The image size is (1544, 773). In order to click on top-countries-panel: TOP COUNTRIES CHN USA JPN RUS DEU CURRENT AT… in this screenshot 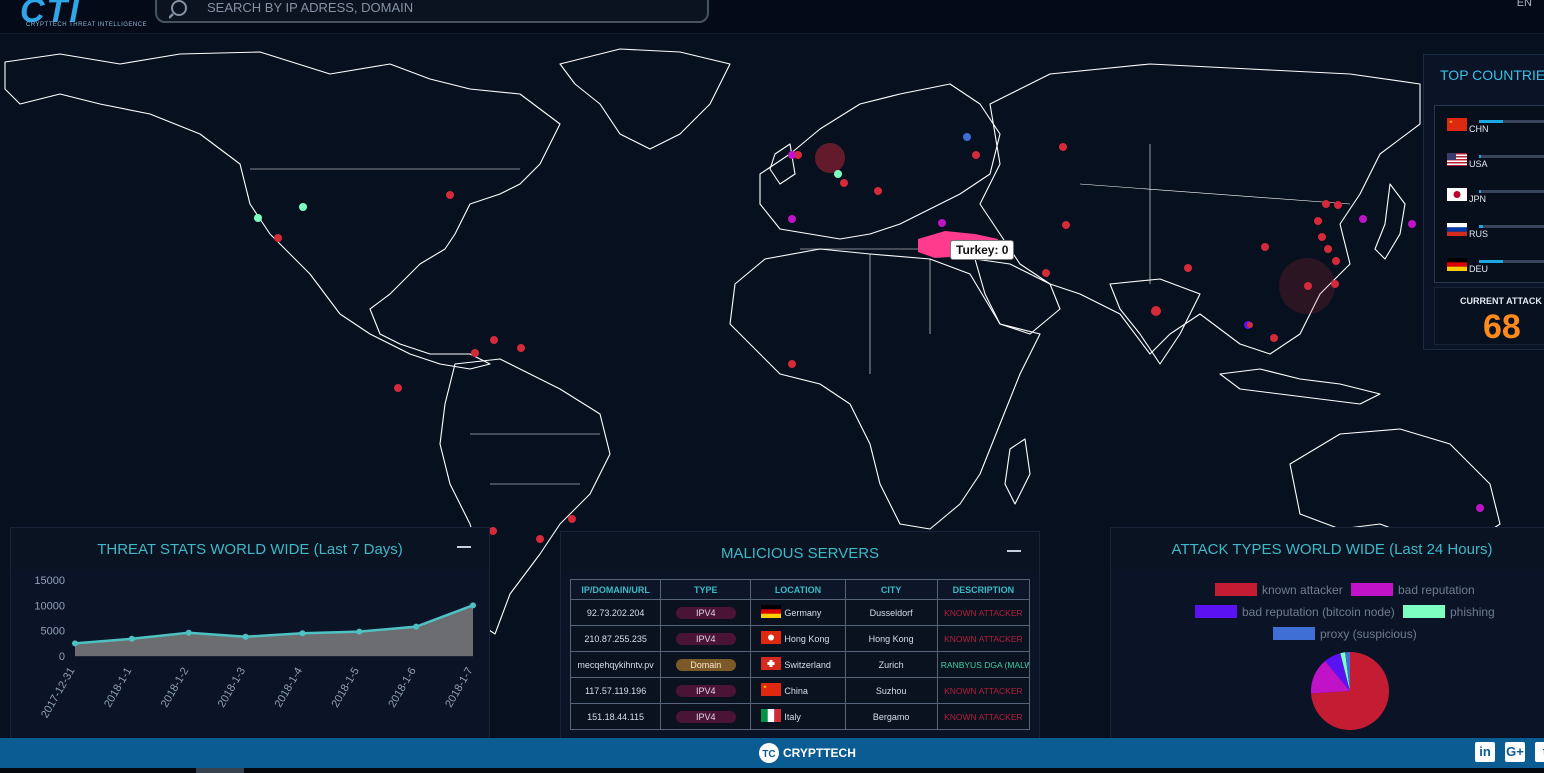, I will do `click(1483, 202)`.